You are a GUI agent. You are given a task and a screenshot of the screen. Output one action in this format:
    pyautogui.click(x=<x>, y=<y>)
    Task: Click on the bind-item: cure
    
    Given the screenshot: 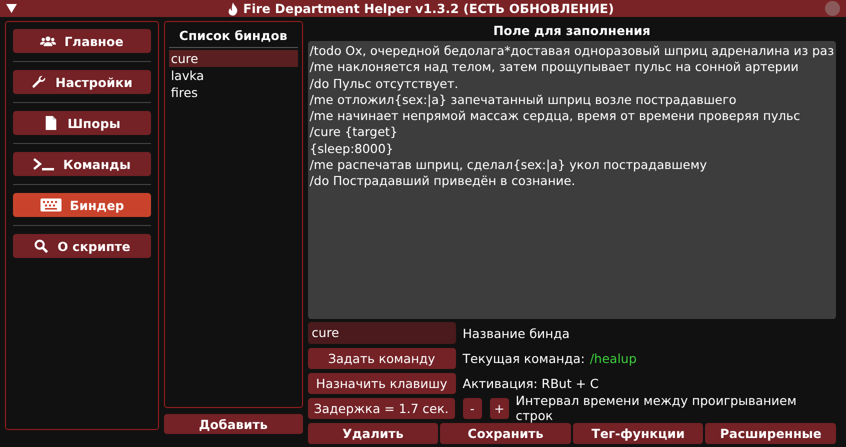 What is the action you would take?
    pyautogui.click(x=233, y=58)
    